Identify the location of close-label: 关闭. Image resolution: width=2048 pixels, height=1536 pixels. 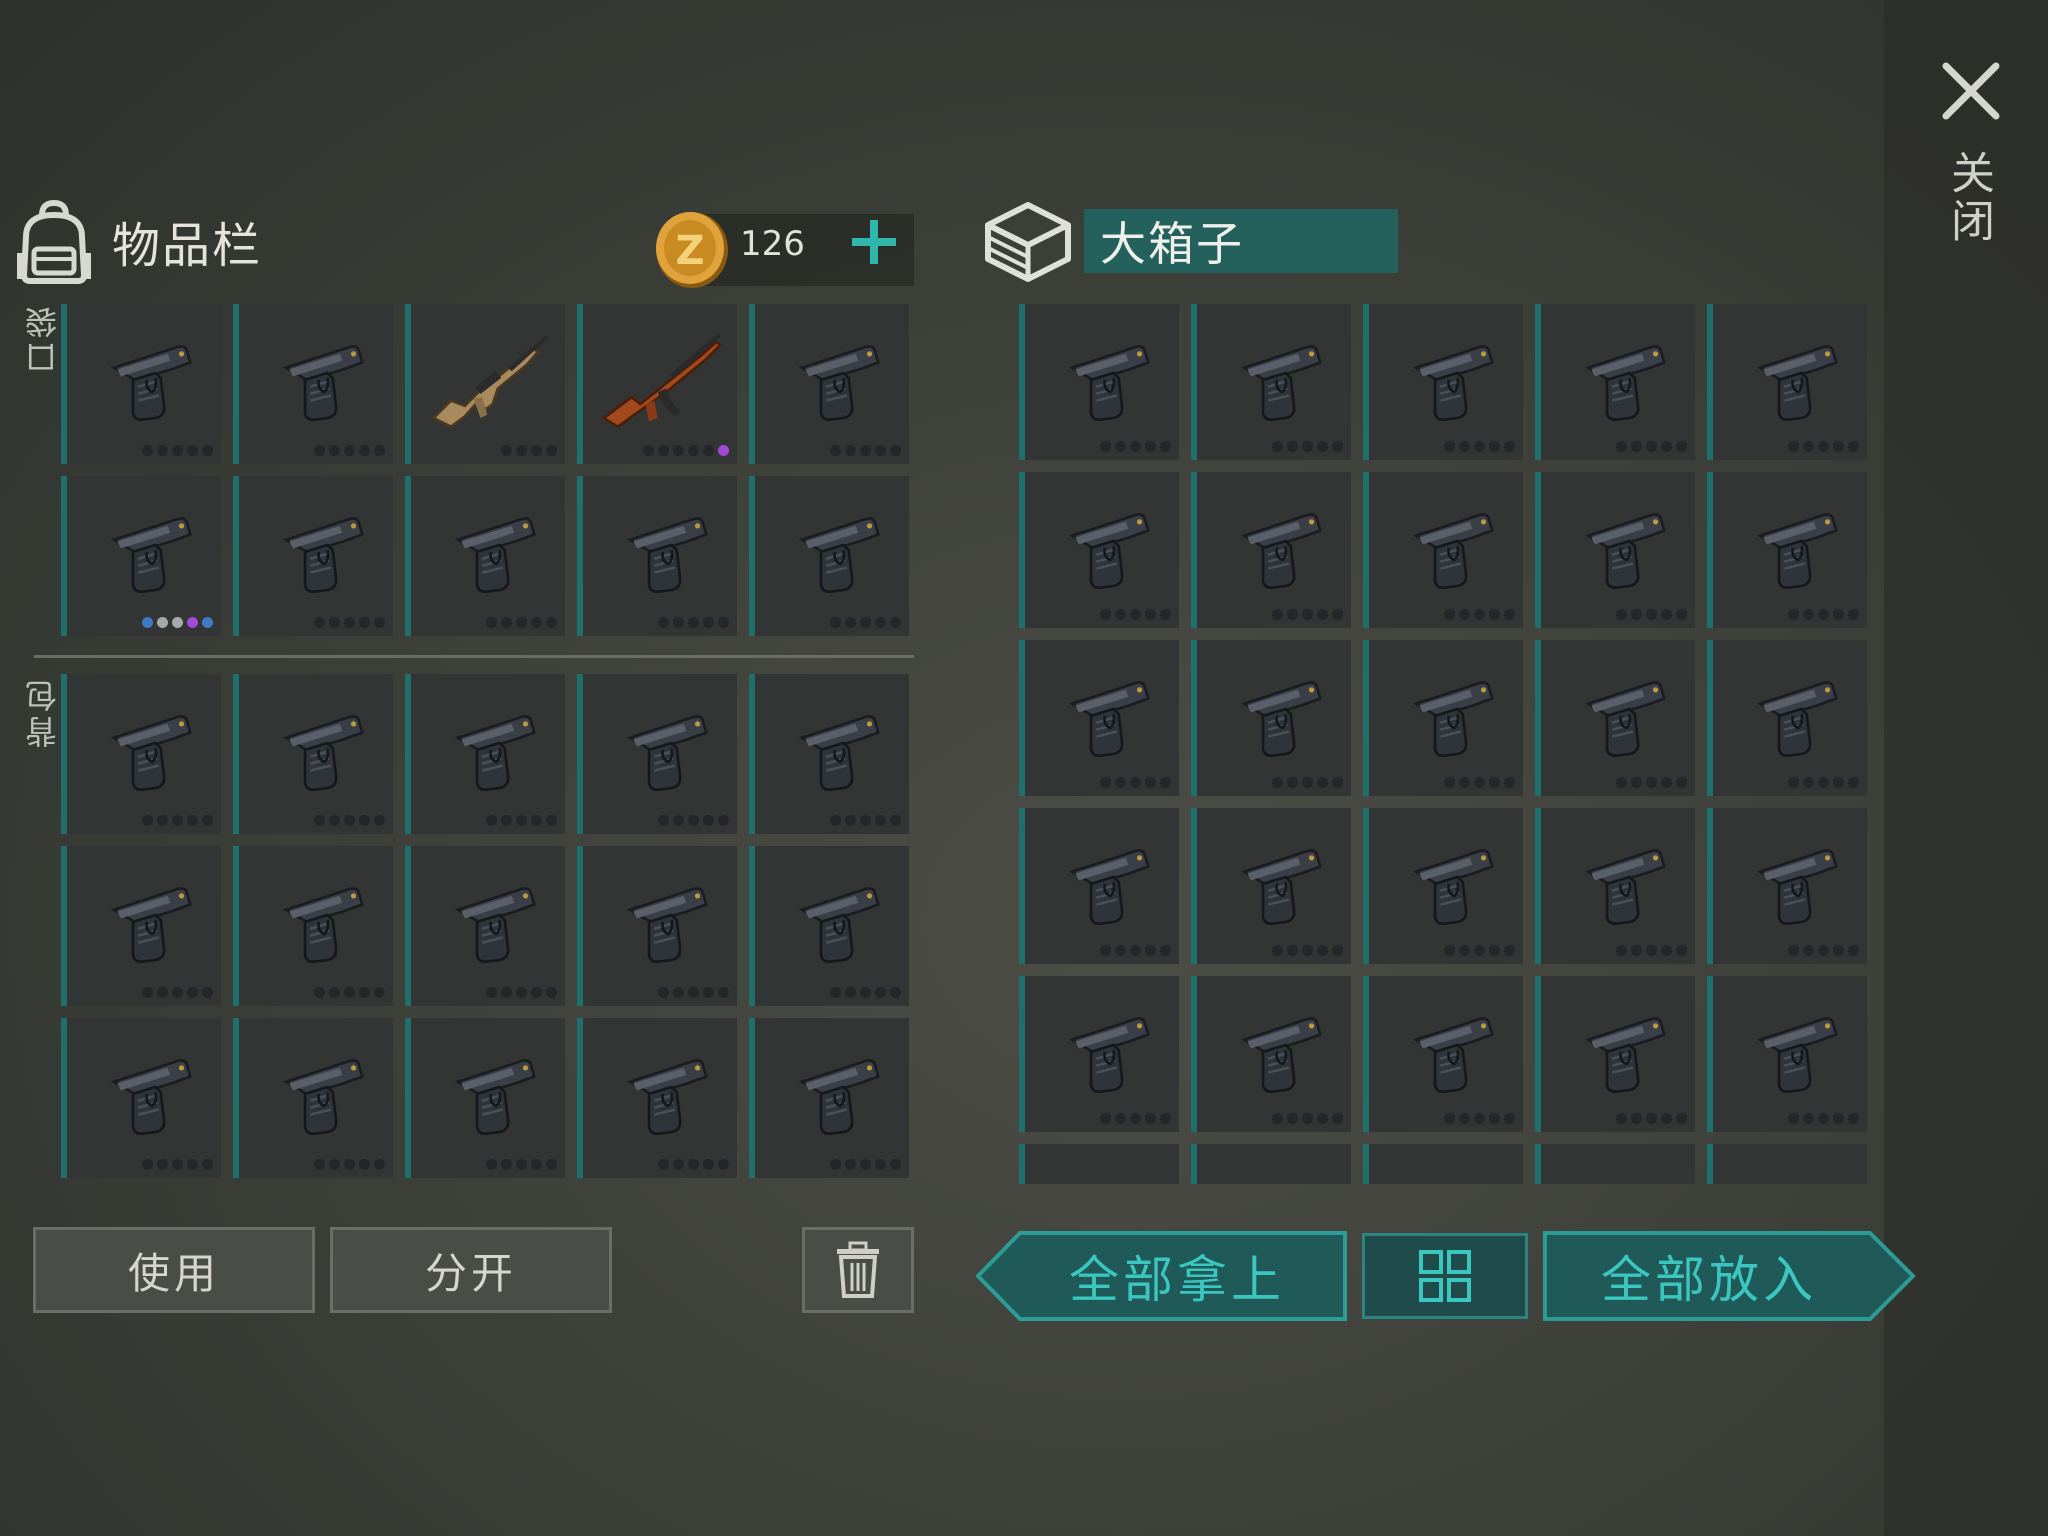
(1970, 198).